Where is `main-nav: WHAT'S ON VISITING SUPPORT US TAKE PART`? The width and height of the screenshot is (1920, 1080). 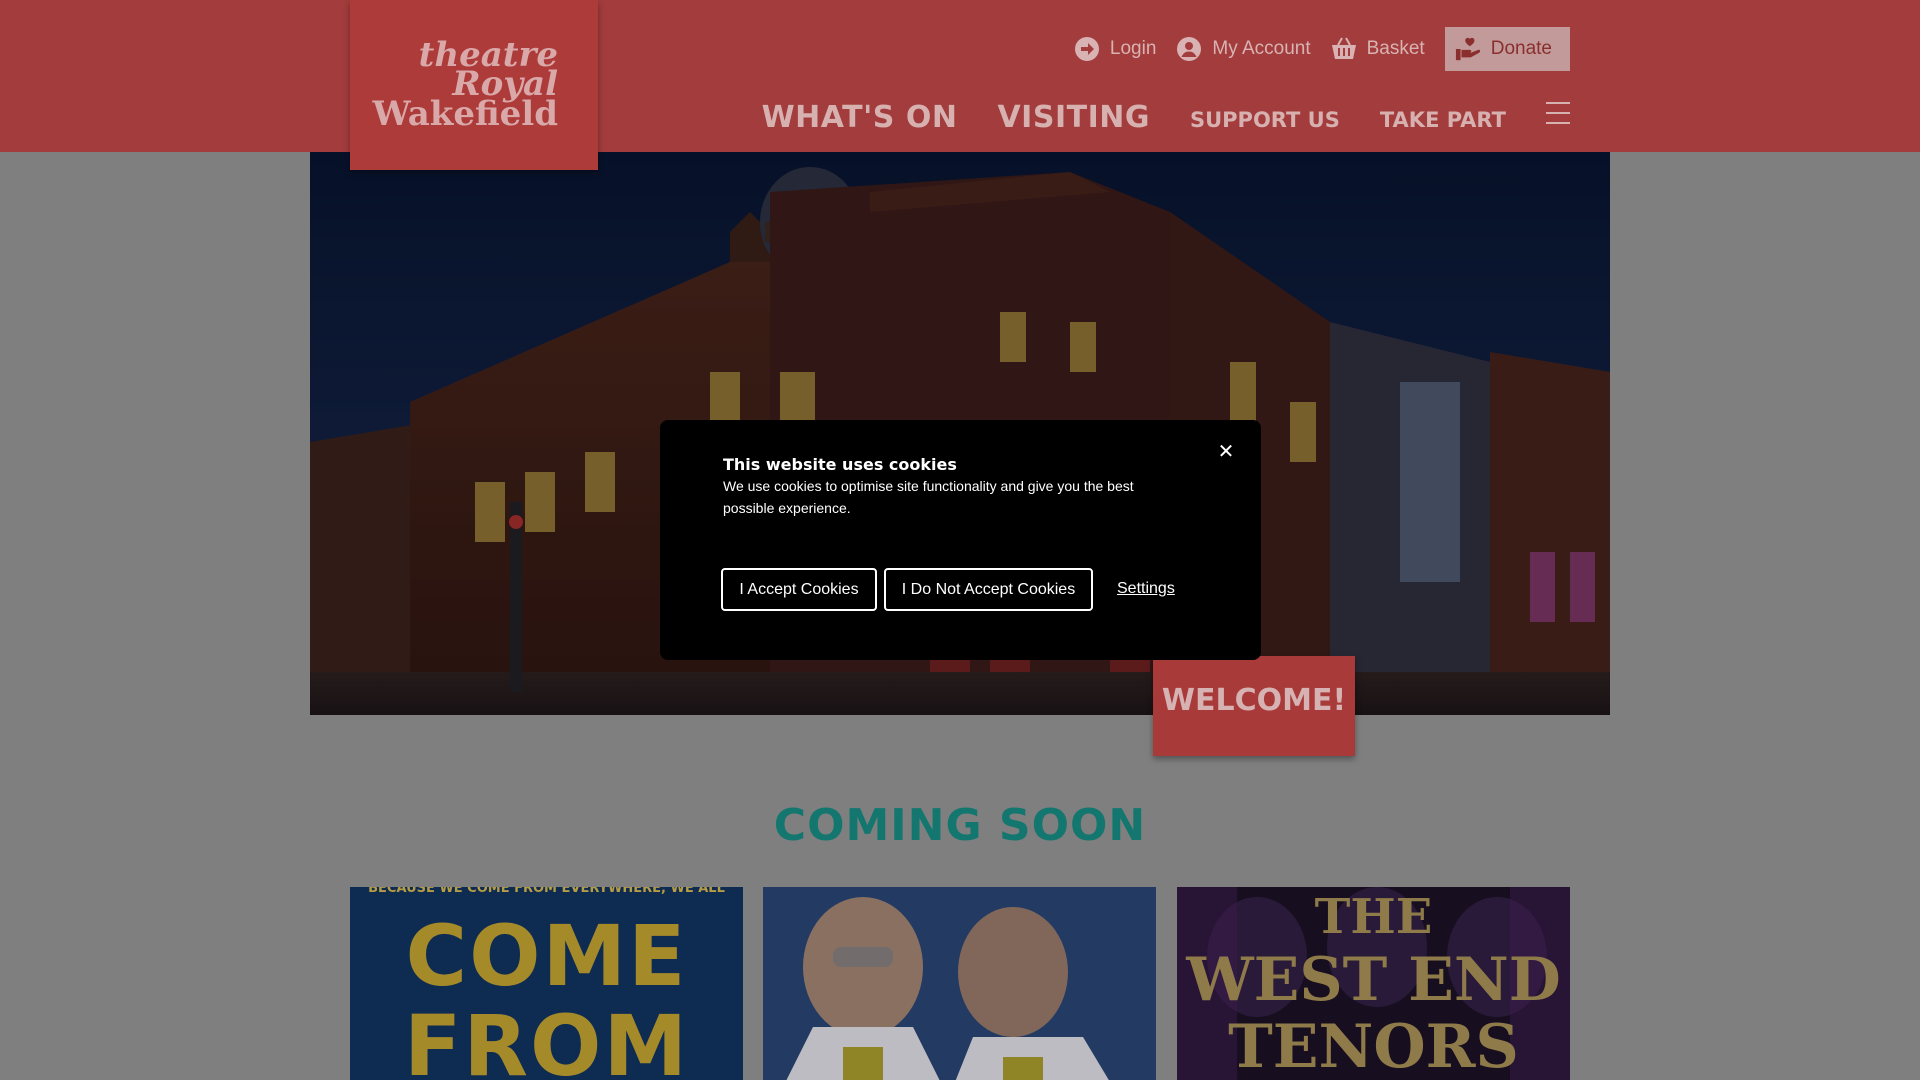 main-nav: WHAT'S ON VISITING SUPPORT US TAKE PART is located at coordinates (1166, 115).